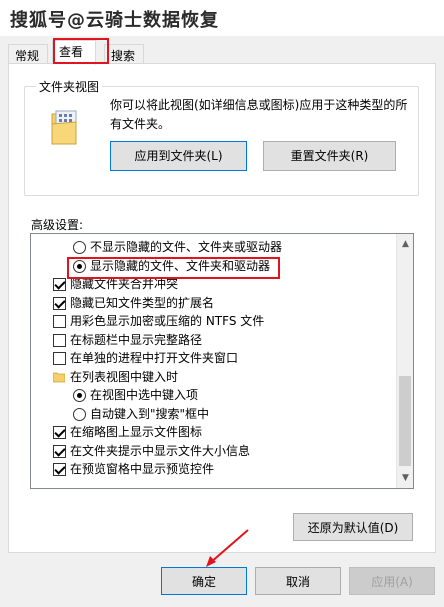  Describe the element at coordinates (214, 414) in the screenshot. I see `settings-row: 自动键入到"搜索"框中` at that location.